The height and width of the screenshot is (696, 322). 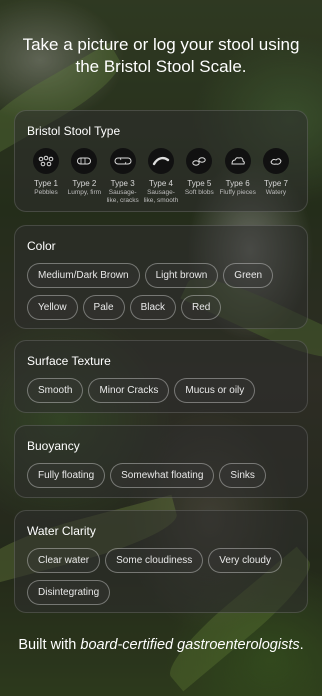 I want to click on fluffy-icon, so click(x=237, y=161).